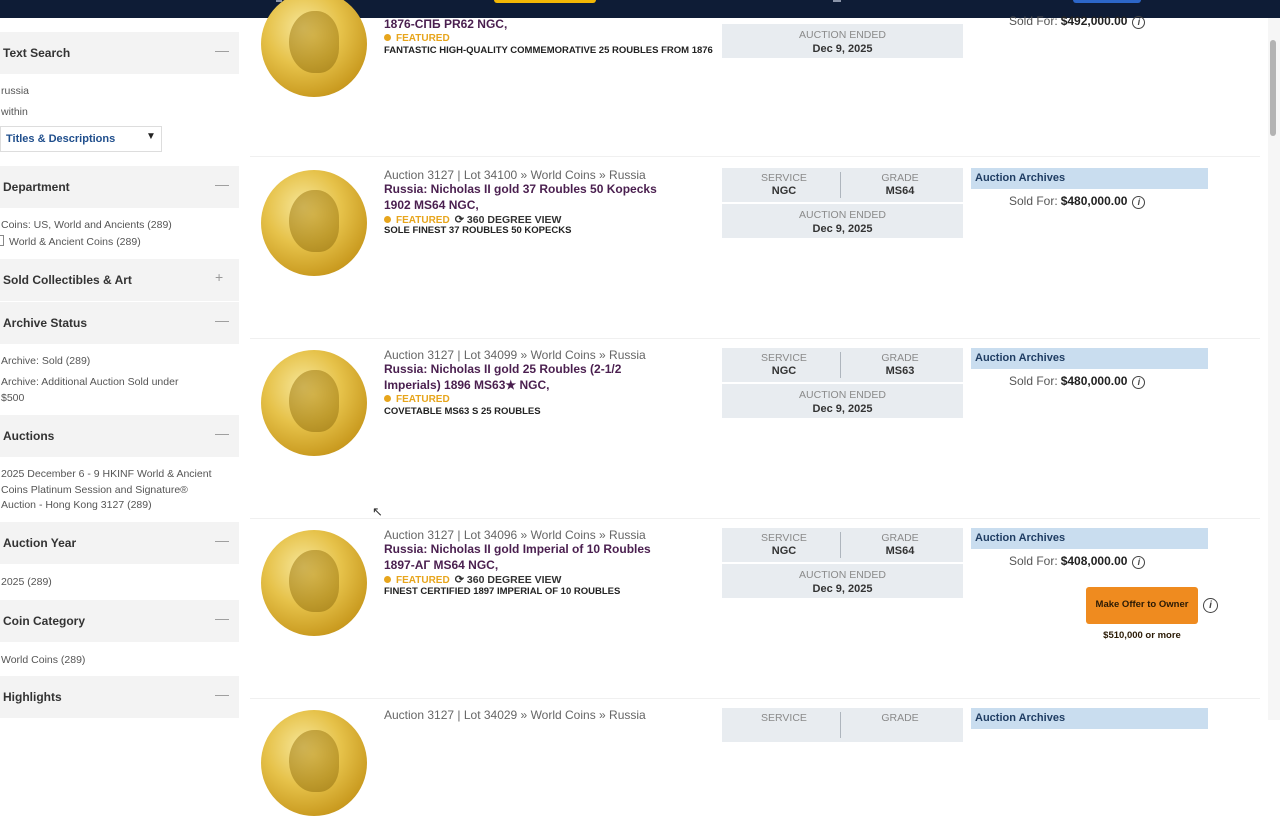  I want to click on grade-value: MS63, so click(900, 371).